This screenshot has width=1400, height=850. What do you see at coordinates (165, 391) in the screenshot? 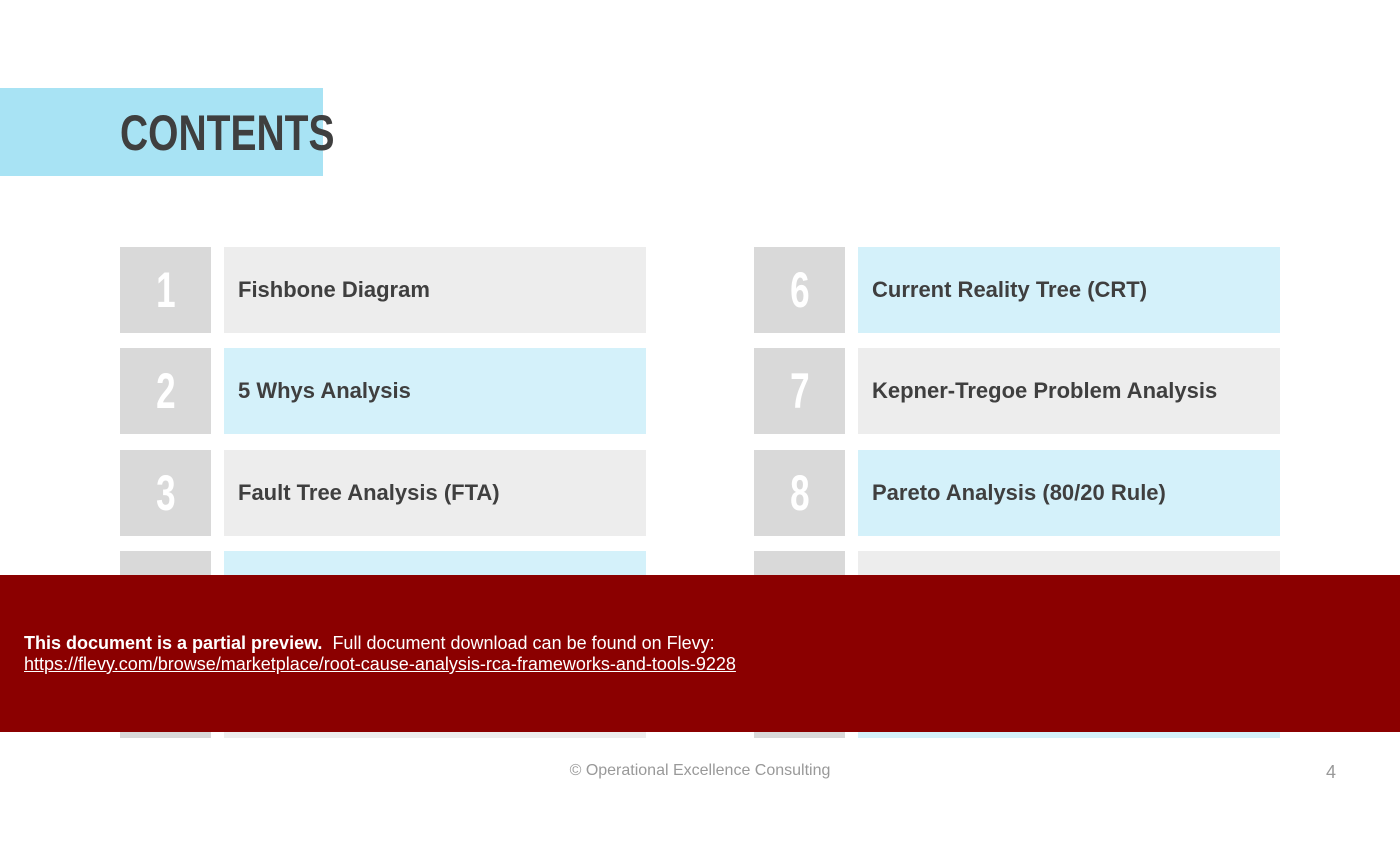
I see `item-number: 2` at bounding box center [165, 391].